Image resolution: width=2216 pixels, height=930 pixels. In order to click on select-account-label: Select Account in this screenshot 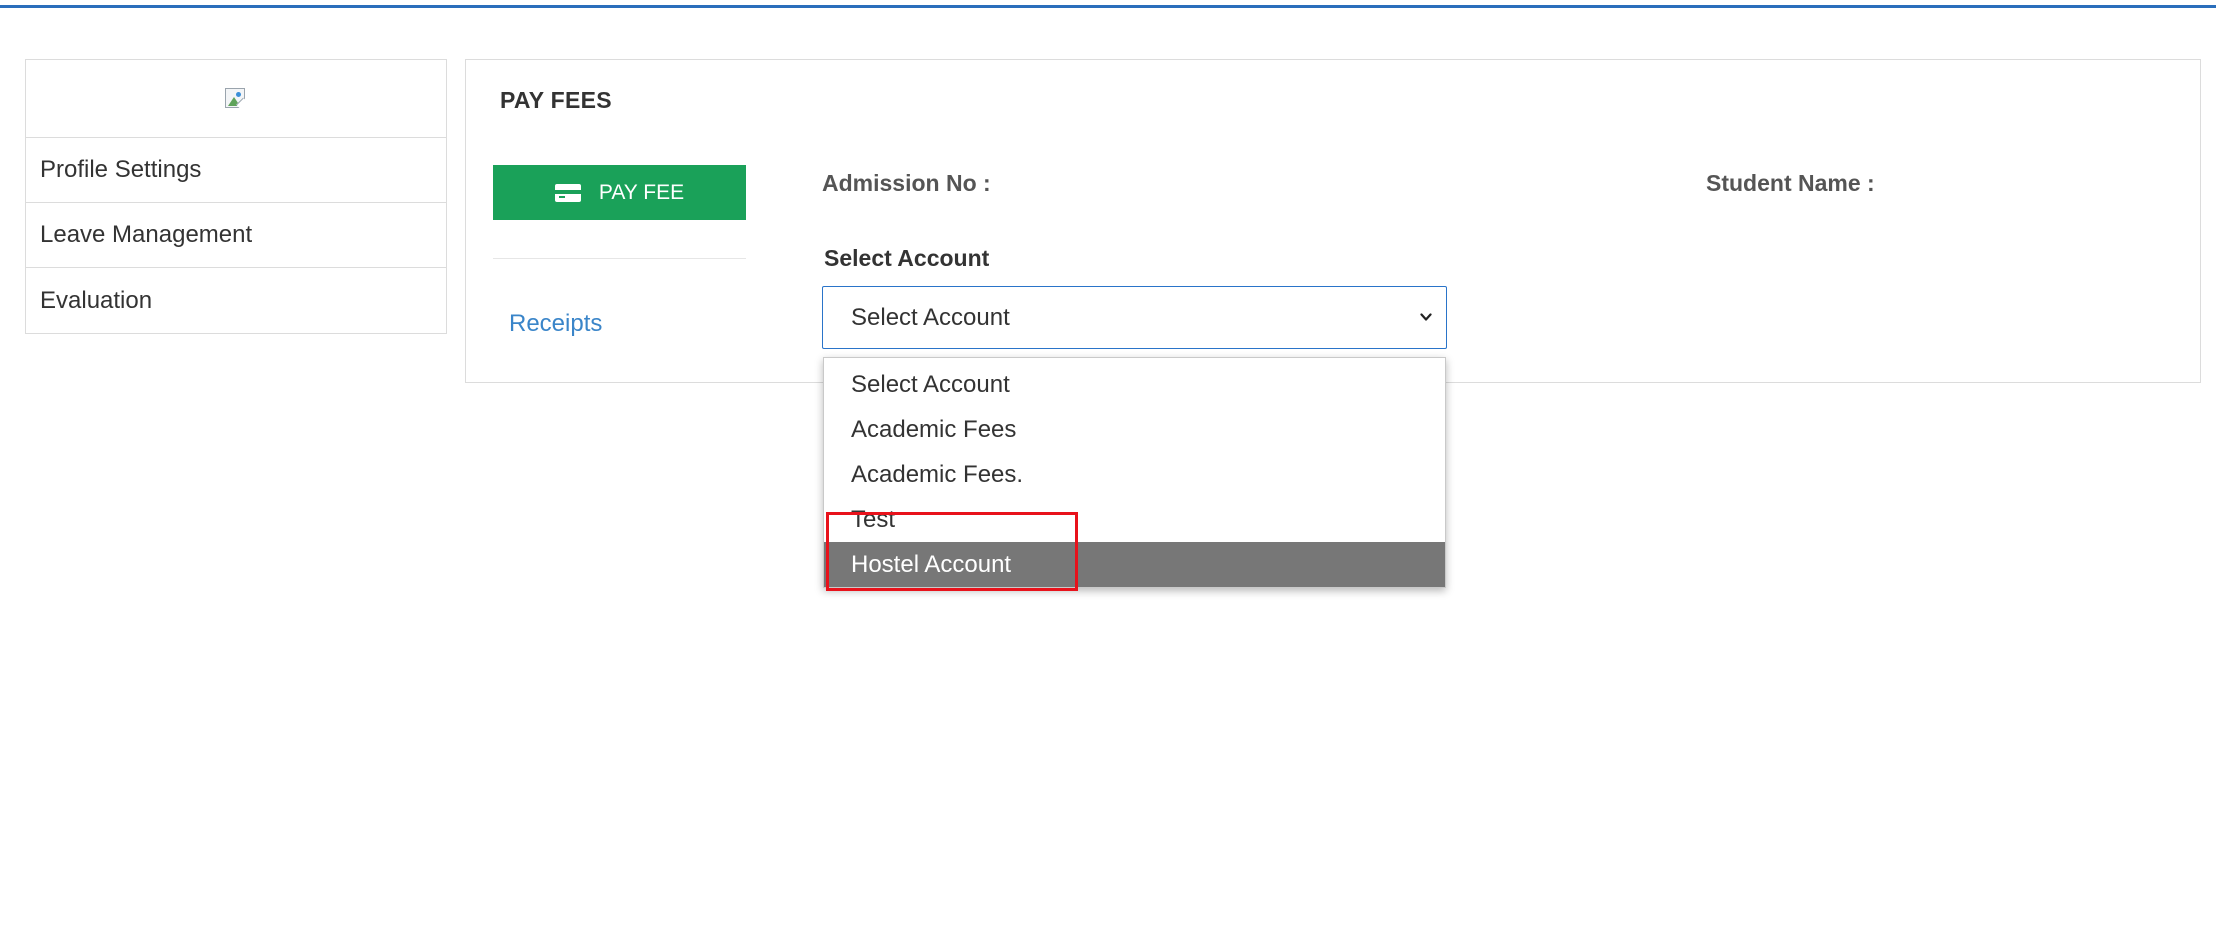, I will do `click(907, 258)`.